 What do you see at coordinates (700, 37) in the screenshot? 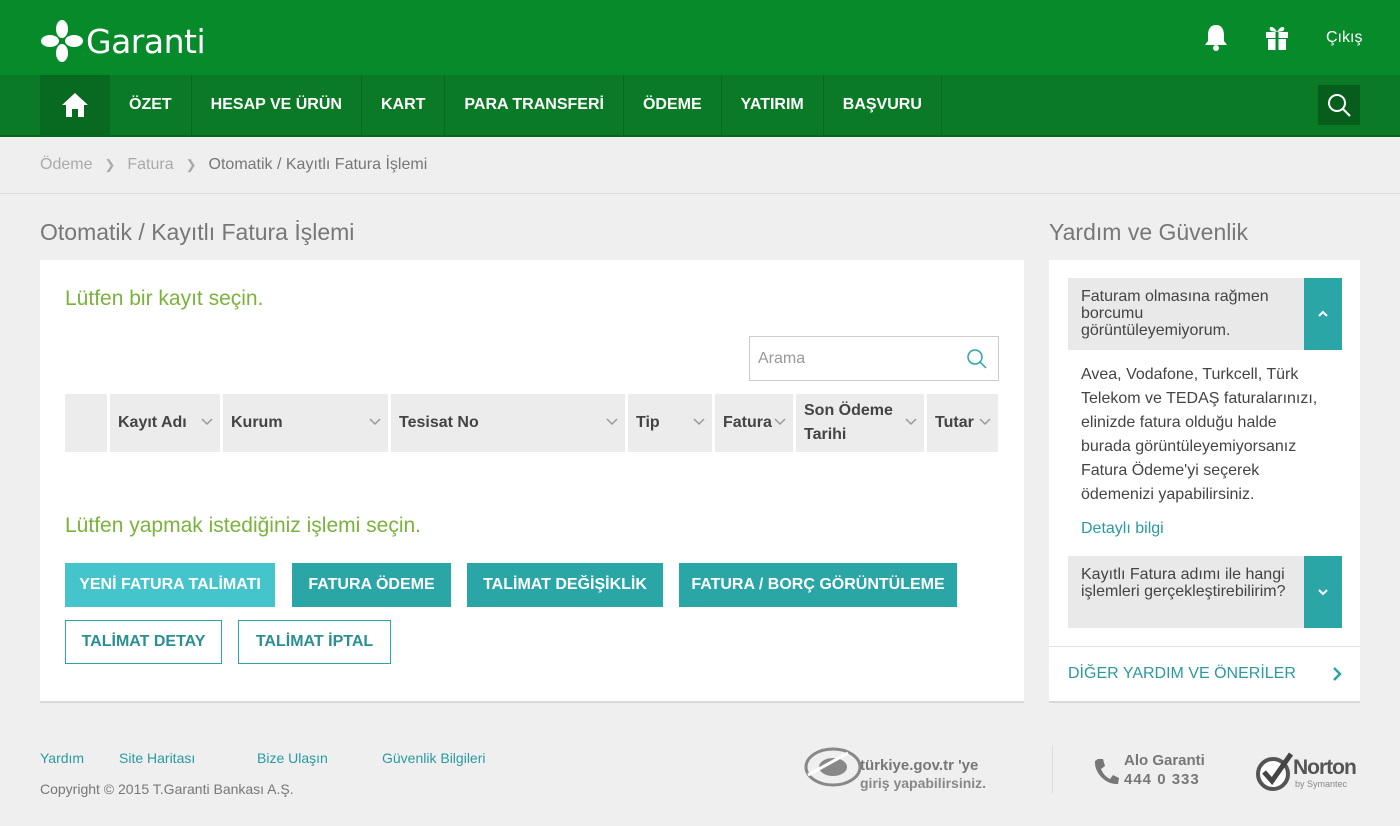
I see `top-header: Garanti Çıkış` at bounding box center [700, 37].